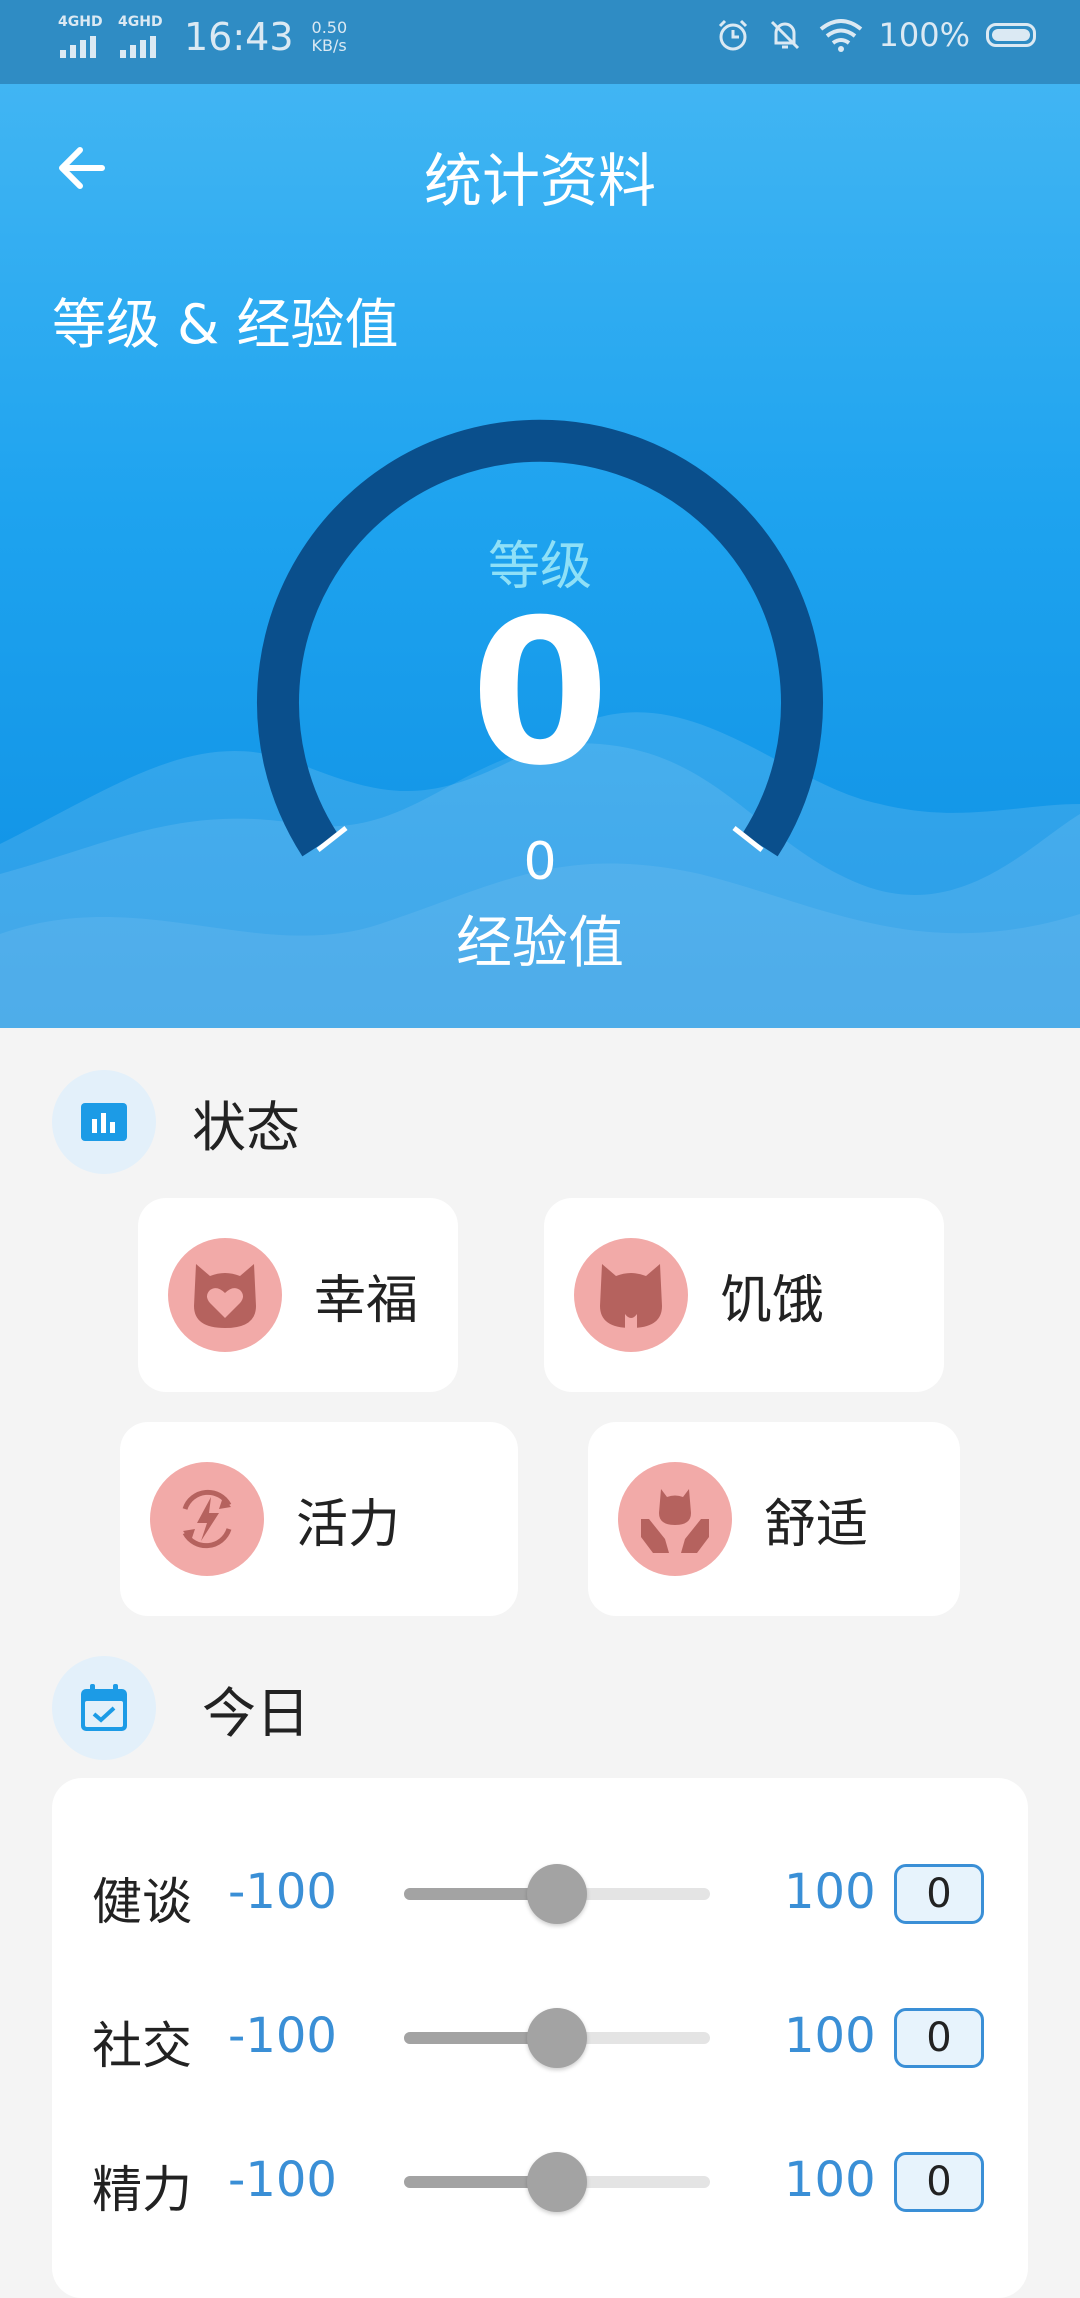 The width and height of the screenshot is (1080, 2298). What do you see at coordinates (319, 1519) in the screenshot?
I see `status-card-energy: 活力` at bounding box center [319, 1519].